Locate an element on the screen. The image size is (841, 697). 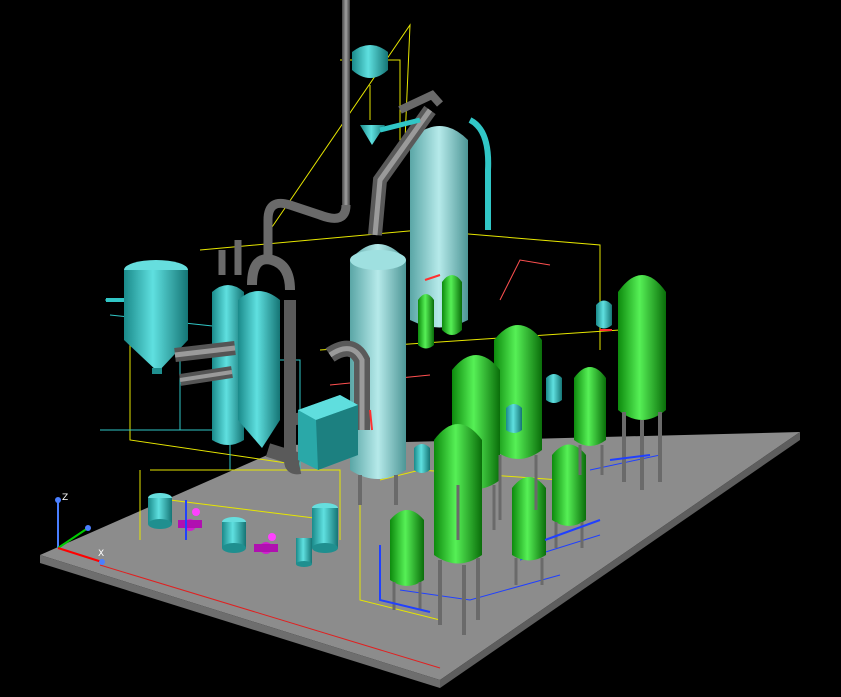
stack-shaft is located at coordinates (346, 105).